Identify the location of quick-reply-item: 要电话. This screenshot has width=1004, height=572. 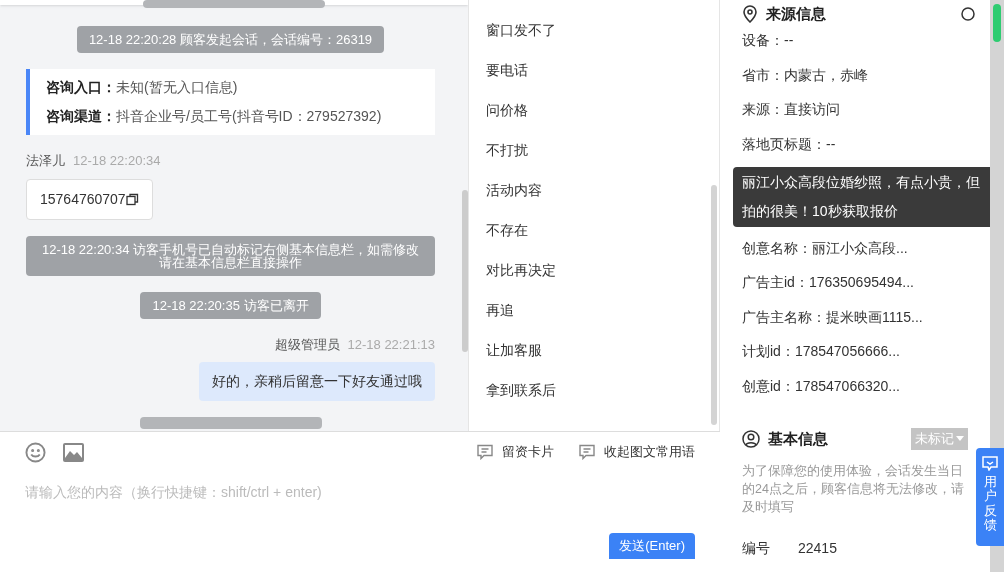
(602, 70).